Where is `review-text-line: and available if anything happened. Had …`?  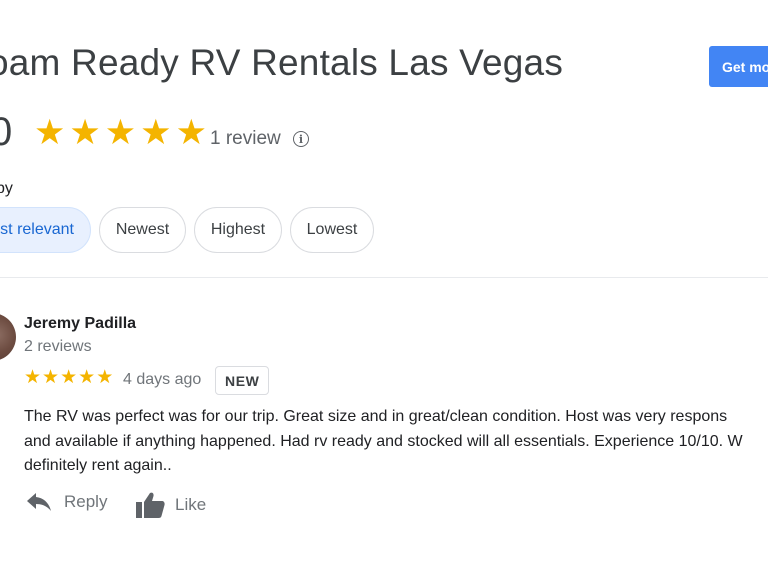
review-text-line: and available if anything happened. Had … is located at coordinates (383, 441).